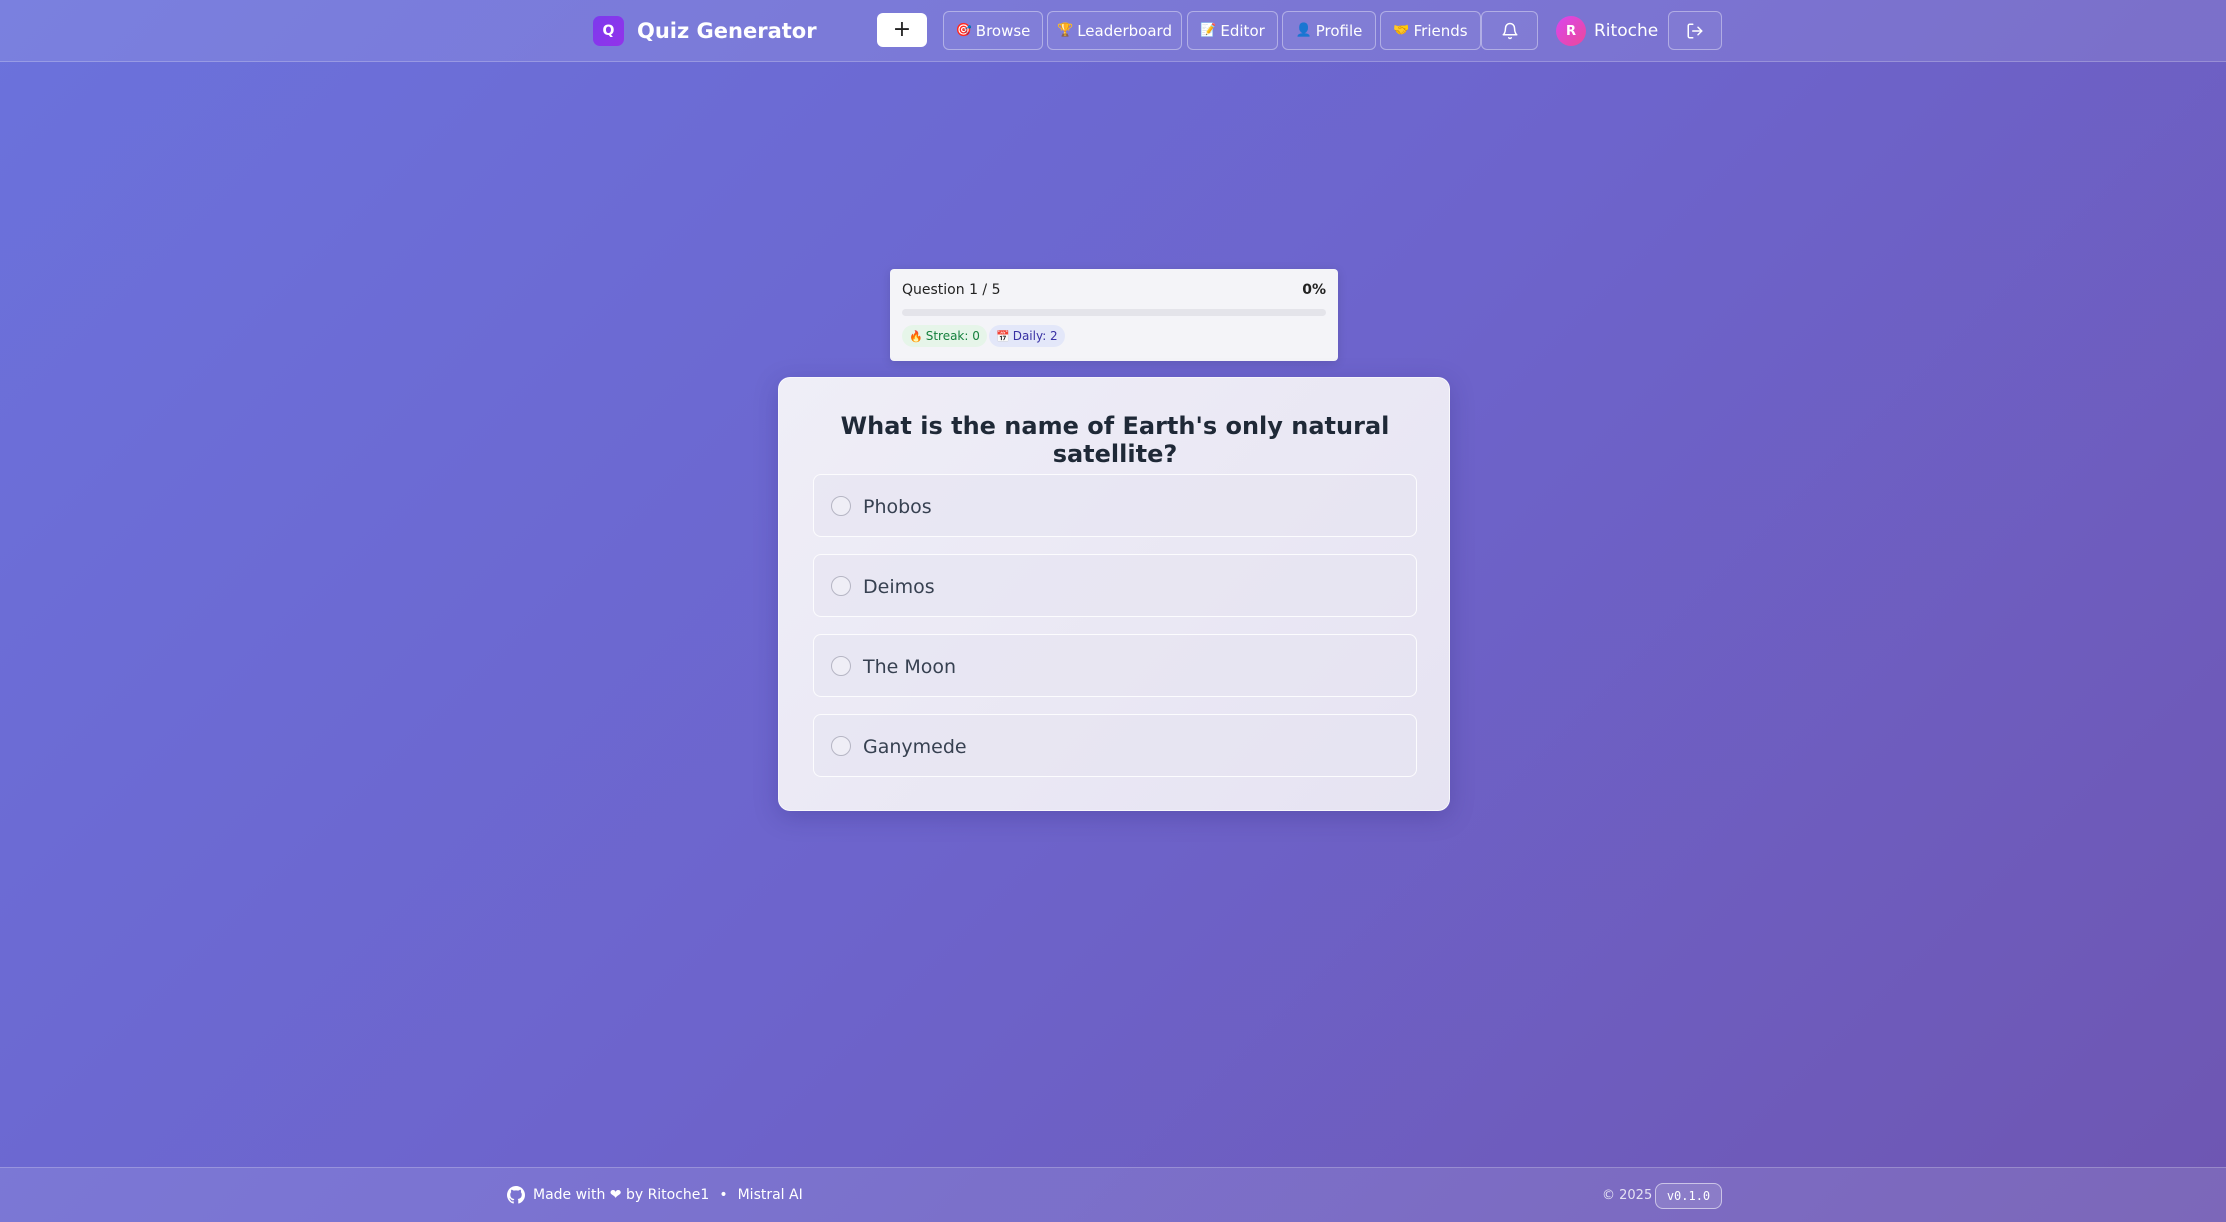 This screenshot has height=1222, width=2226. What do you see at coordinates (1440, 30) in the screenshot?
I see `nav-friends-label: Friends` at bounding box center [1440, 30].